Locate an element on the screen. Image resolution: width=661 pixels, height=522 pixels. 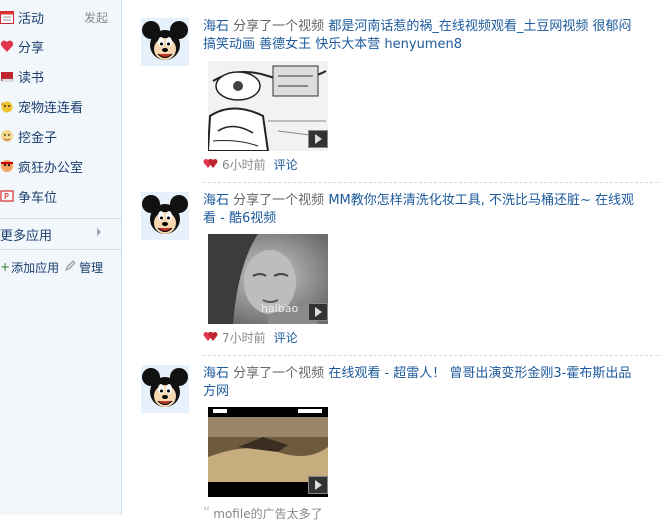
sidebar-item-label: 宠物连连看 is located at coordinates (51, 108).